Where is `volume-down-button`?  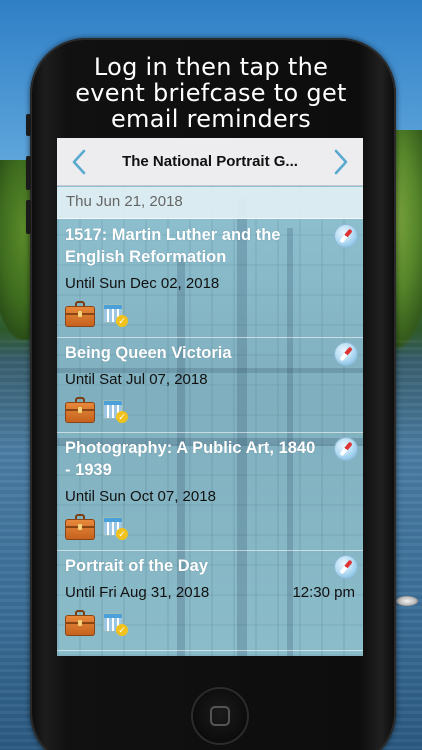 volume-down-button is located at coordinates (28, 217).